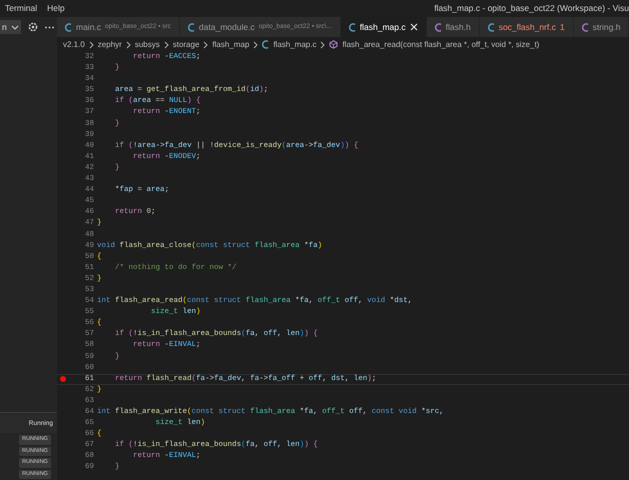 The width and height of the screenshot is (629, 480). Describe the element at coordinates (74, 44) in the screenshot. I see `breadcrumb-item: v2.1.0` at that location.